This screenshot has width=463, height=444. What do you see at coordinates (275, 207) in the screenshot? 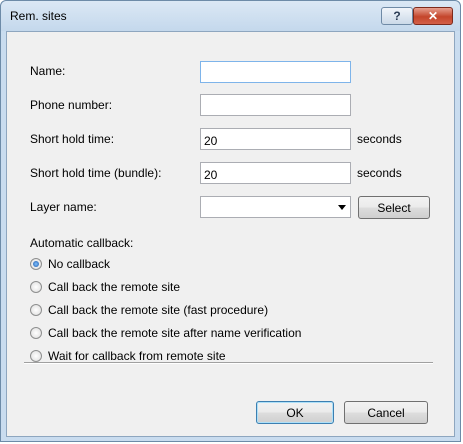
I see `layer-name-dropdown` at bounding box center [275, 207].